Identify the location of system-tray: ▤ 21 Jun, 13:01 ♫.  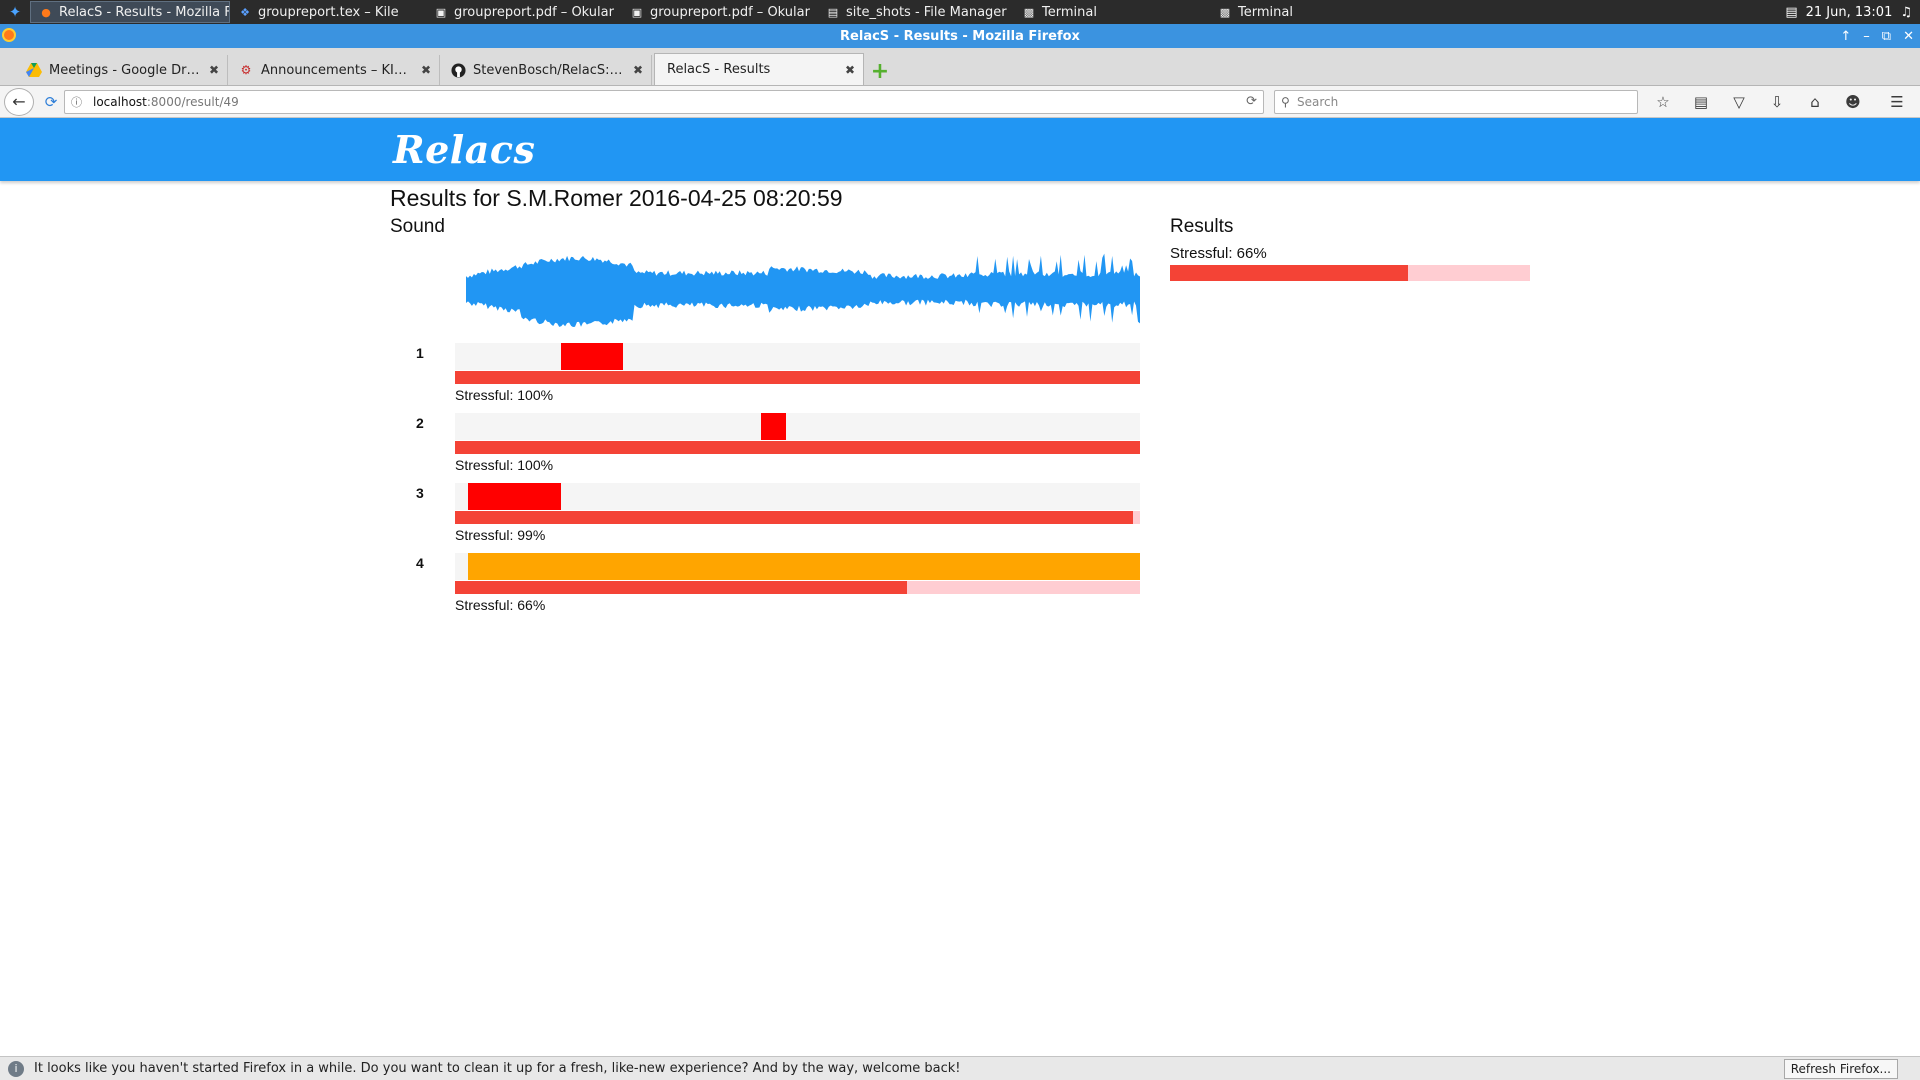
(1852, 12).